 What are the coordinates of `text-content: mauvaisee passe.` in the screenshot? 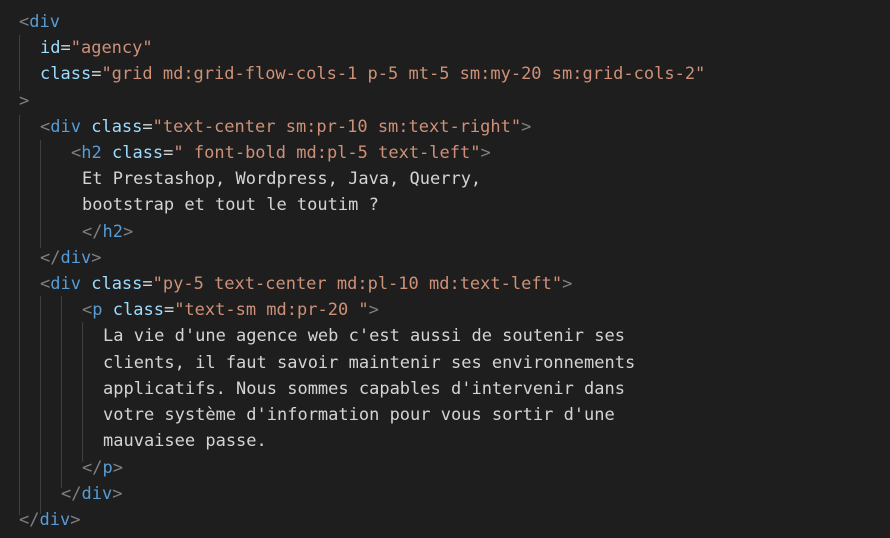 It's located at (185, 441).